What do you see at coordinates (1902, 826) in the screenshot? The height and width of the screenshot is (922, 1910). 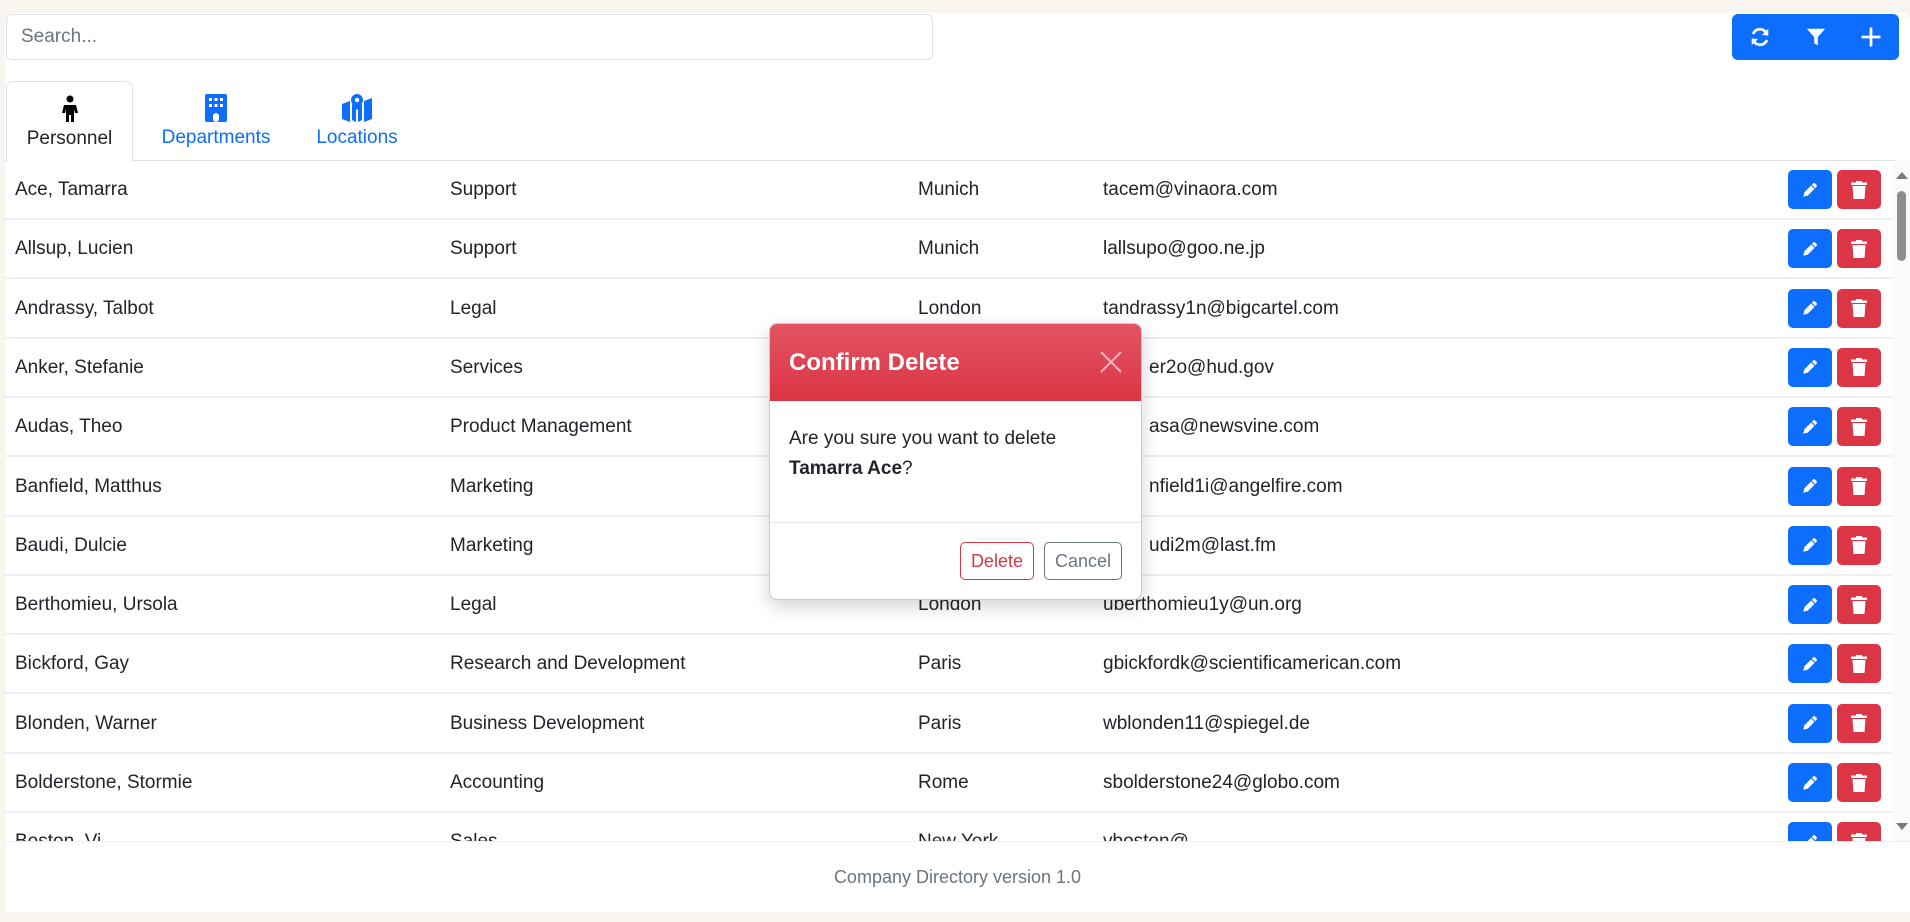 I see `scroll-down-arrow-icon` at bounding box center [1902, 826].